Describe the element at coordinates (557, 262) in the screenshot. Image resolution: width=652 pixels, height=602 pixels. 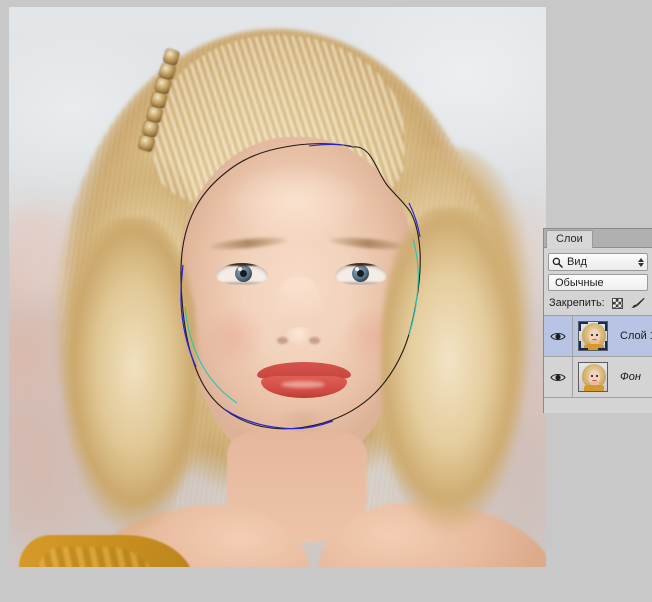
I see `search-icon` at that location.